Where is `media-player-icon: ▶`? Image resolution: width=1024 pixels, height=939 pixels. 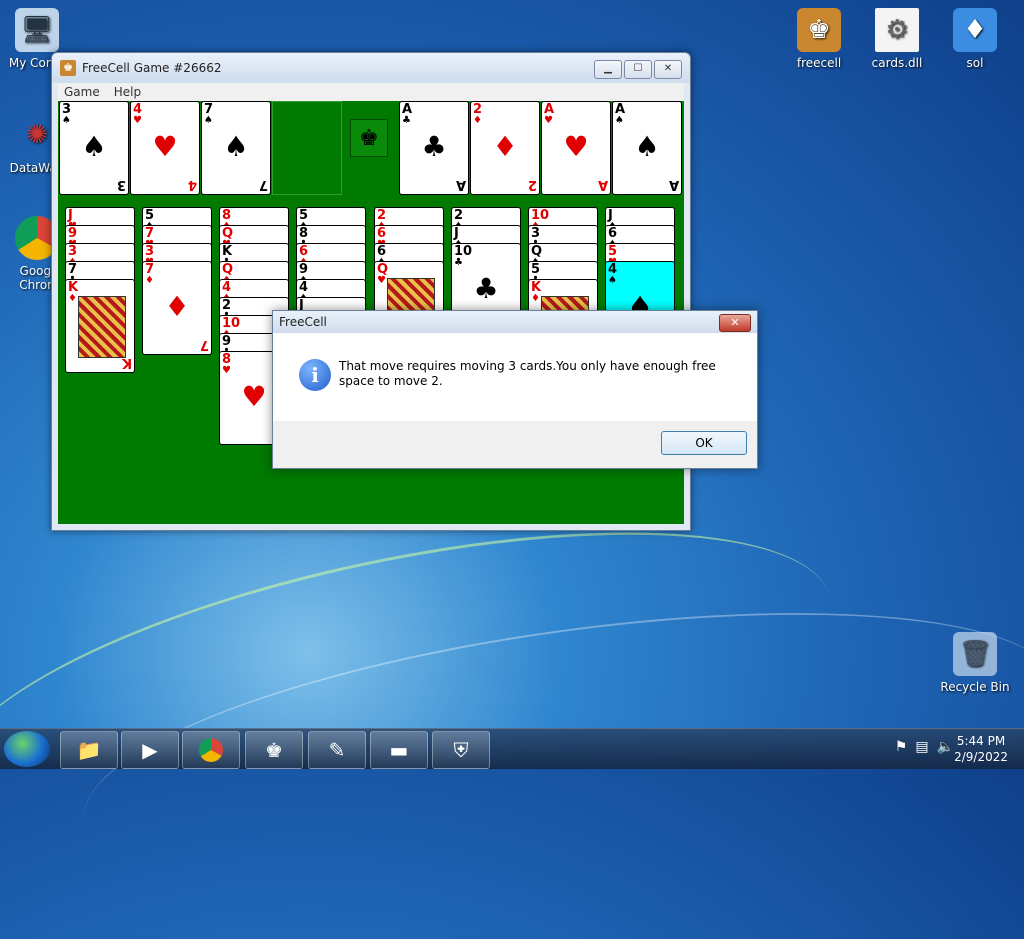
media-player-icon: ▶ is located at coordinates (150, 750).